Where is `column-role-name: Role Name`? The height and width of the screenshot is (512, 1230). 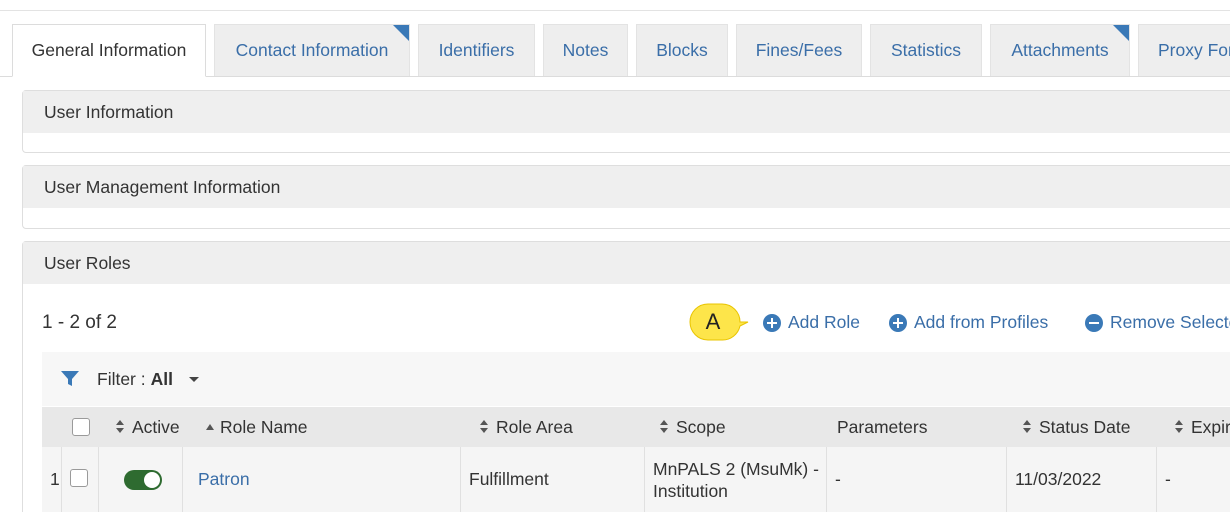 column-role-name: Role Name is located at coordinates (257, 427).